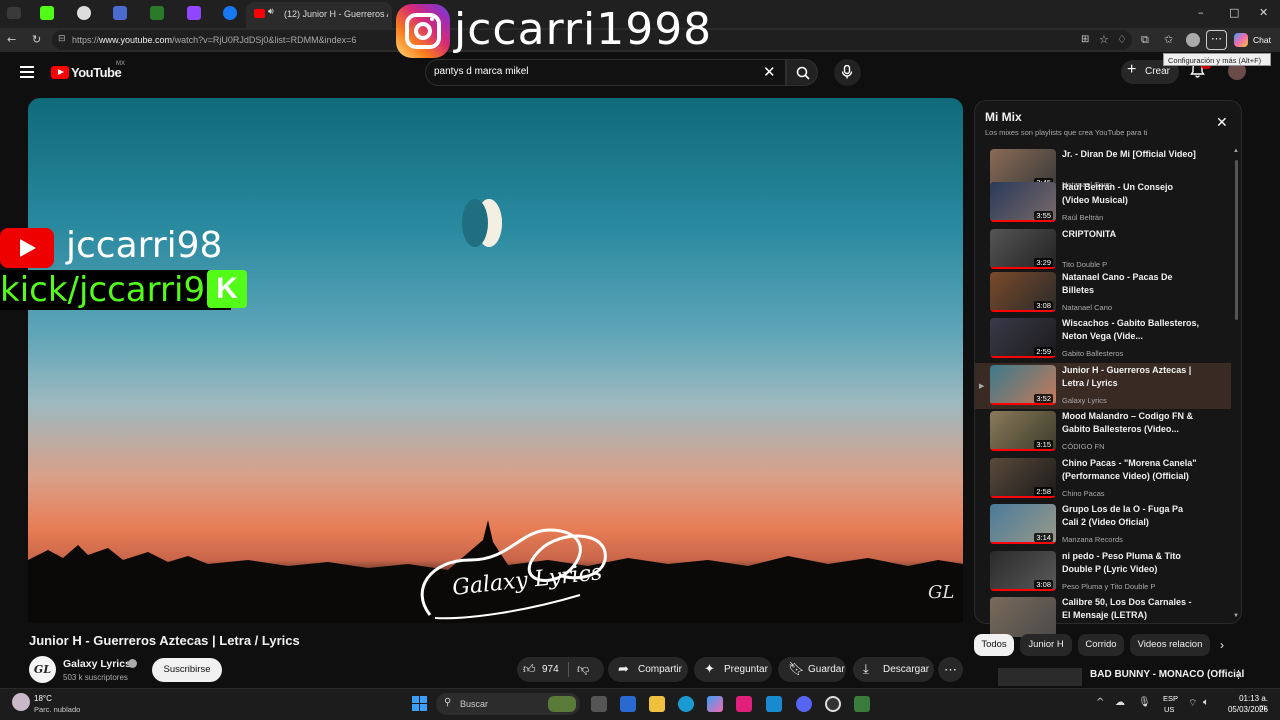  What do you see at coordinates (994, 645) in the screenshot?
I see `chip-all: Todos` at bounding box center [994, 645].